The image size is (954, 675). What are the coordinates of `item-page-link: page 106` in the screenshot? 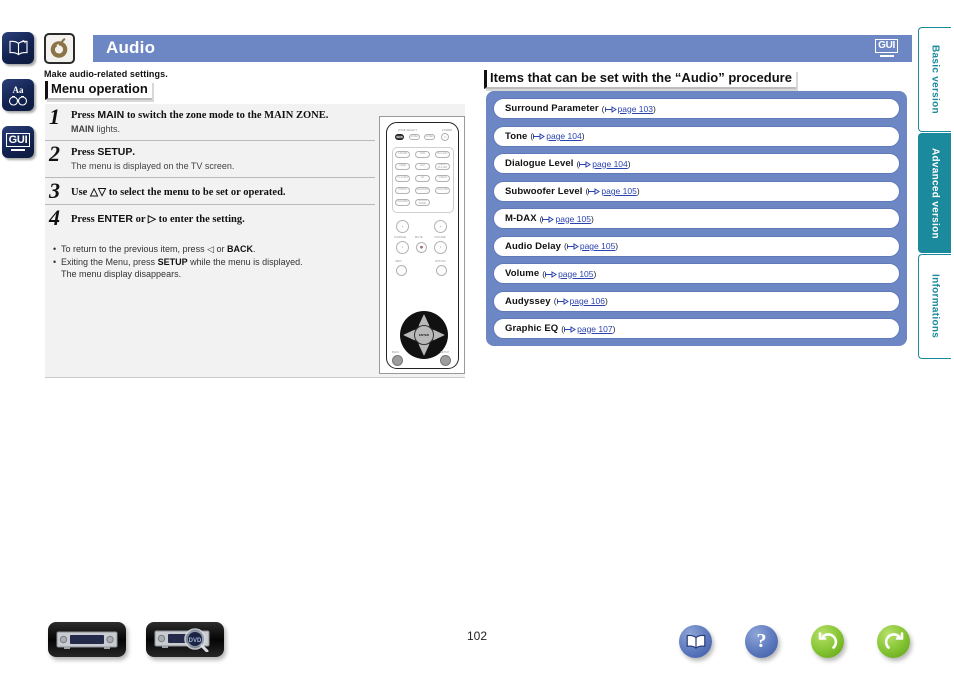 It's located at (587, 301).